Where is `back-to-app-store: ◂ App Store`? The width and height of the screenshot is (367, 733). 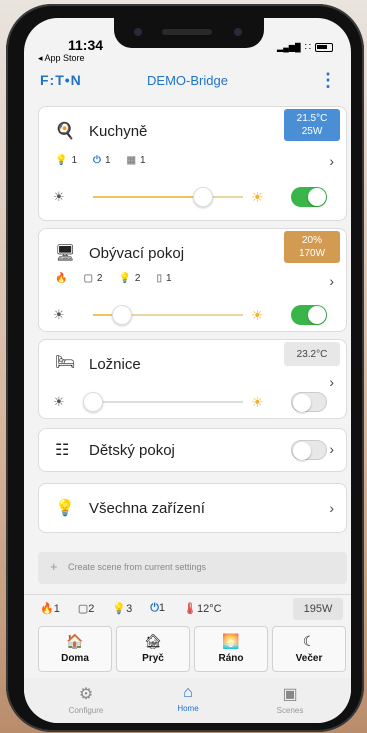
back-to-app-store: ◂ App Store is located at coordinates (61, 58).